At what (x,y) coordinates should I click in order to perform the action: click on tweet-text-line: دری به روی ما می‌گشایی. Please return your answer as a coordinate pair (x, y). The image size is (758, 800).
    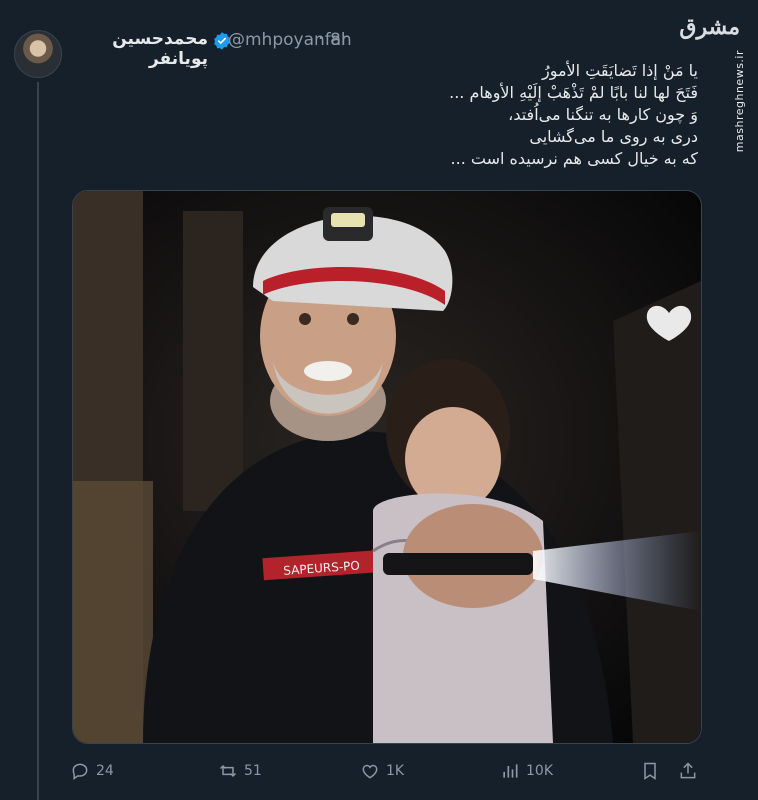
    Looking at the image, I should click on (613, 136).